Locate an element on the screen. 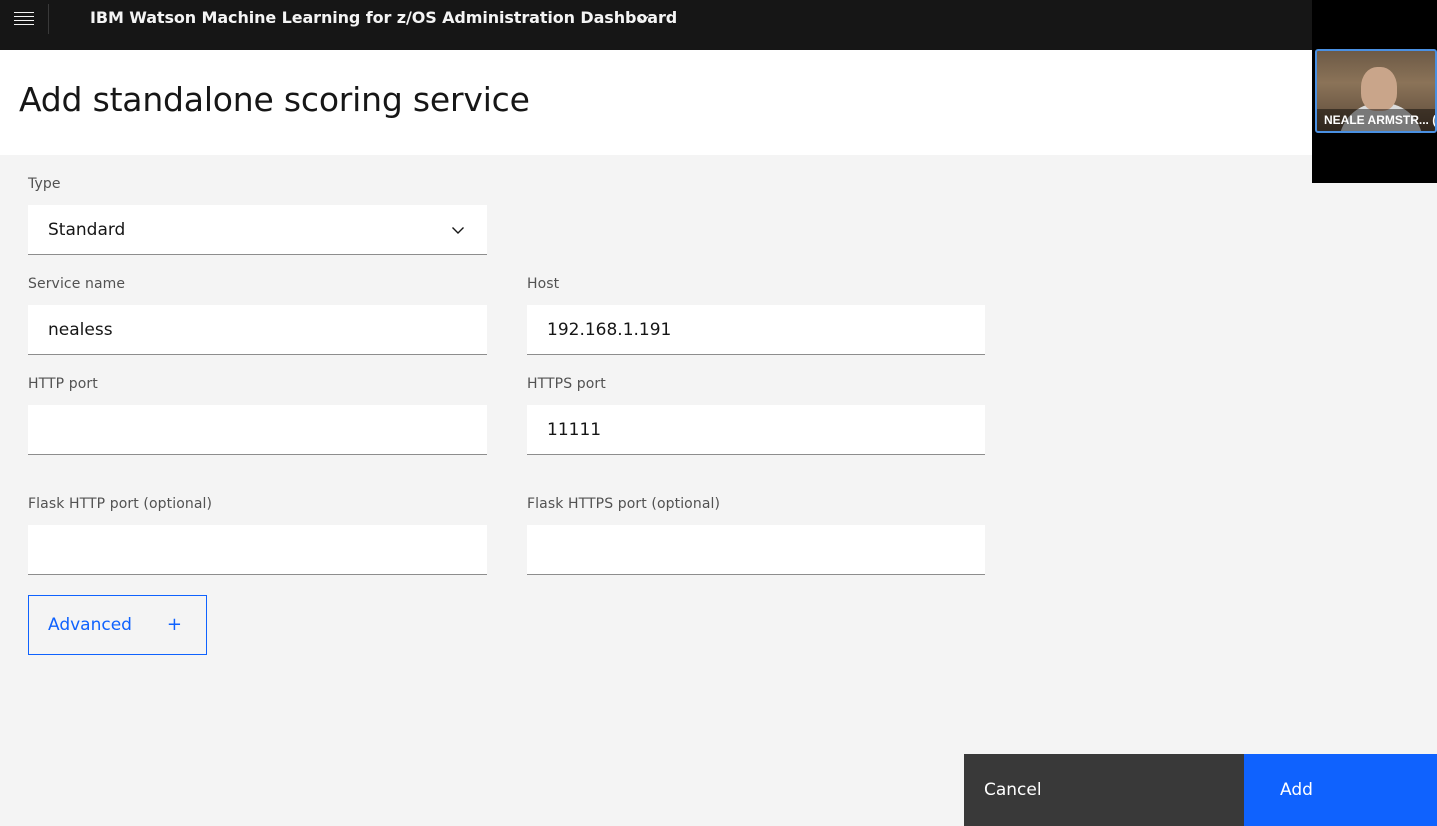 Image resolution: width=1437 pixels, height=826 pixels. add-label: Add is located at coordinates (1296, 790).